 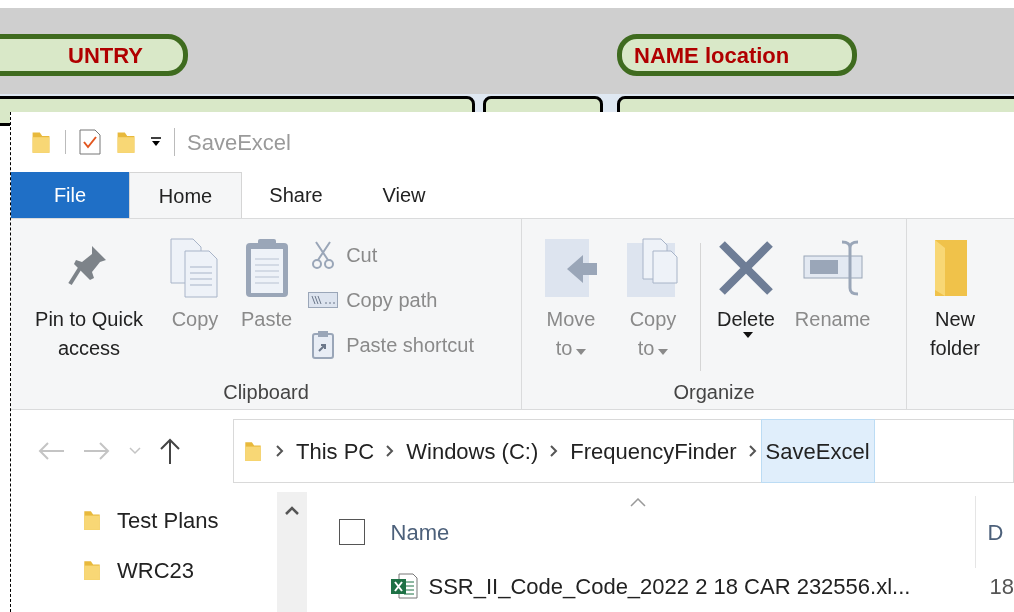 I want to click on ribbon-button: New folder, so click(x=955, y=299).